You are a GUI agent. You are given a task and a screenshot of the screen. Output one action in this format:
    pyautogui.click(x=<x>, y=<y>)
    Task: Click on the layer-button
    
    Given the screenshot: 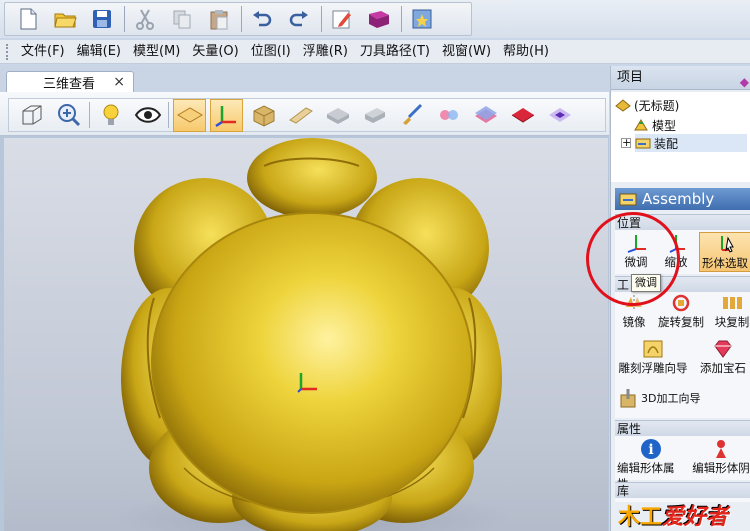 What is the action you would take?
    pyautogui.click(x=485, y=115)
    